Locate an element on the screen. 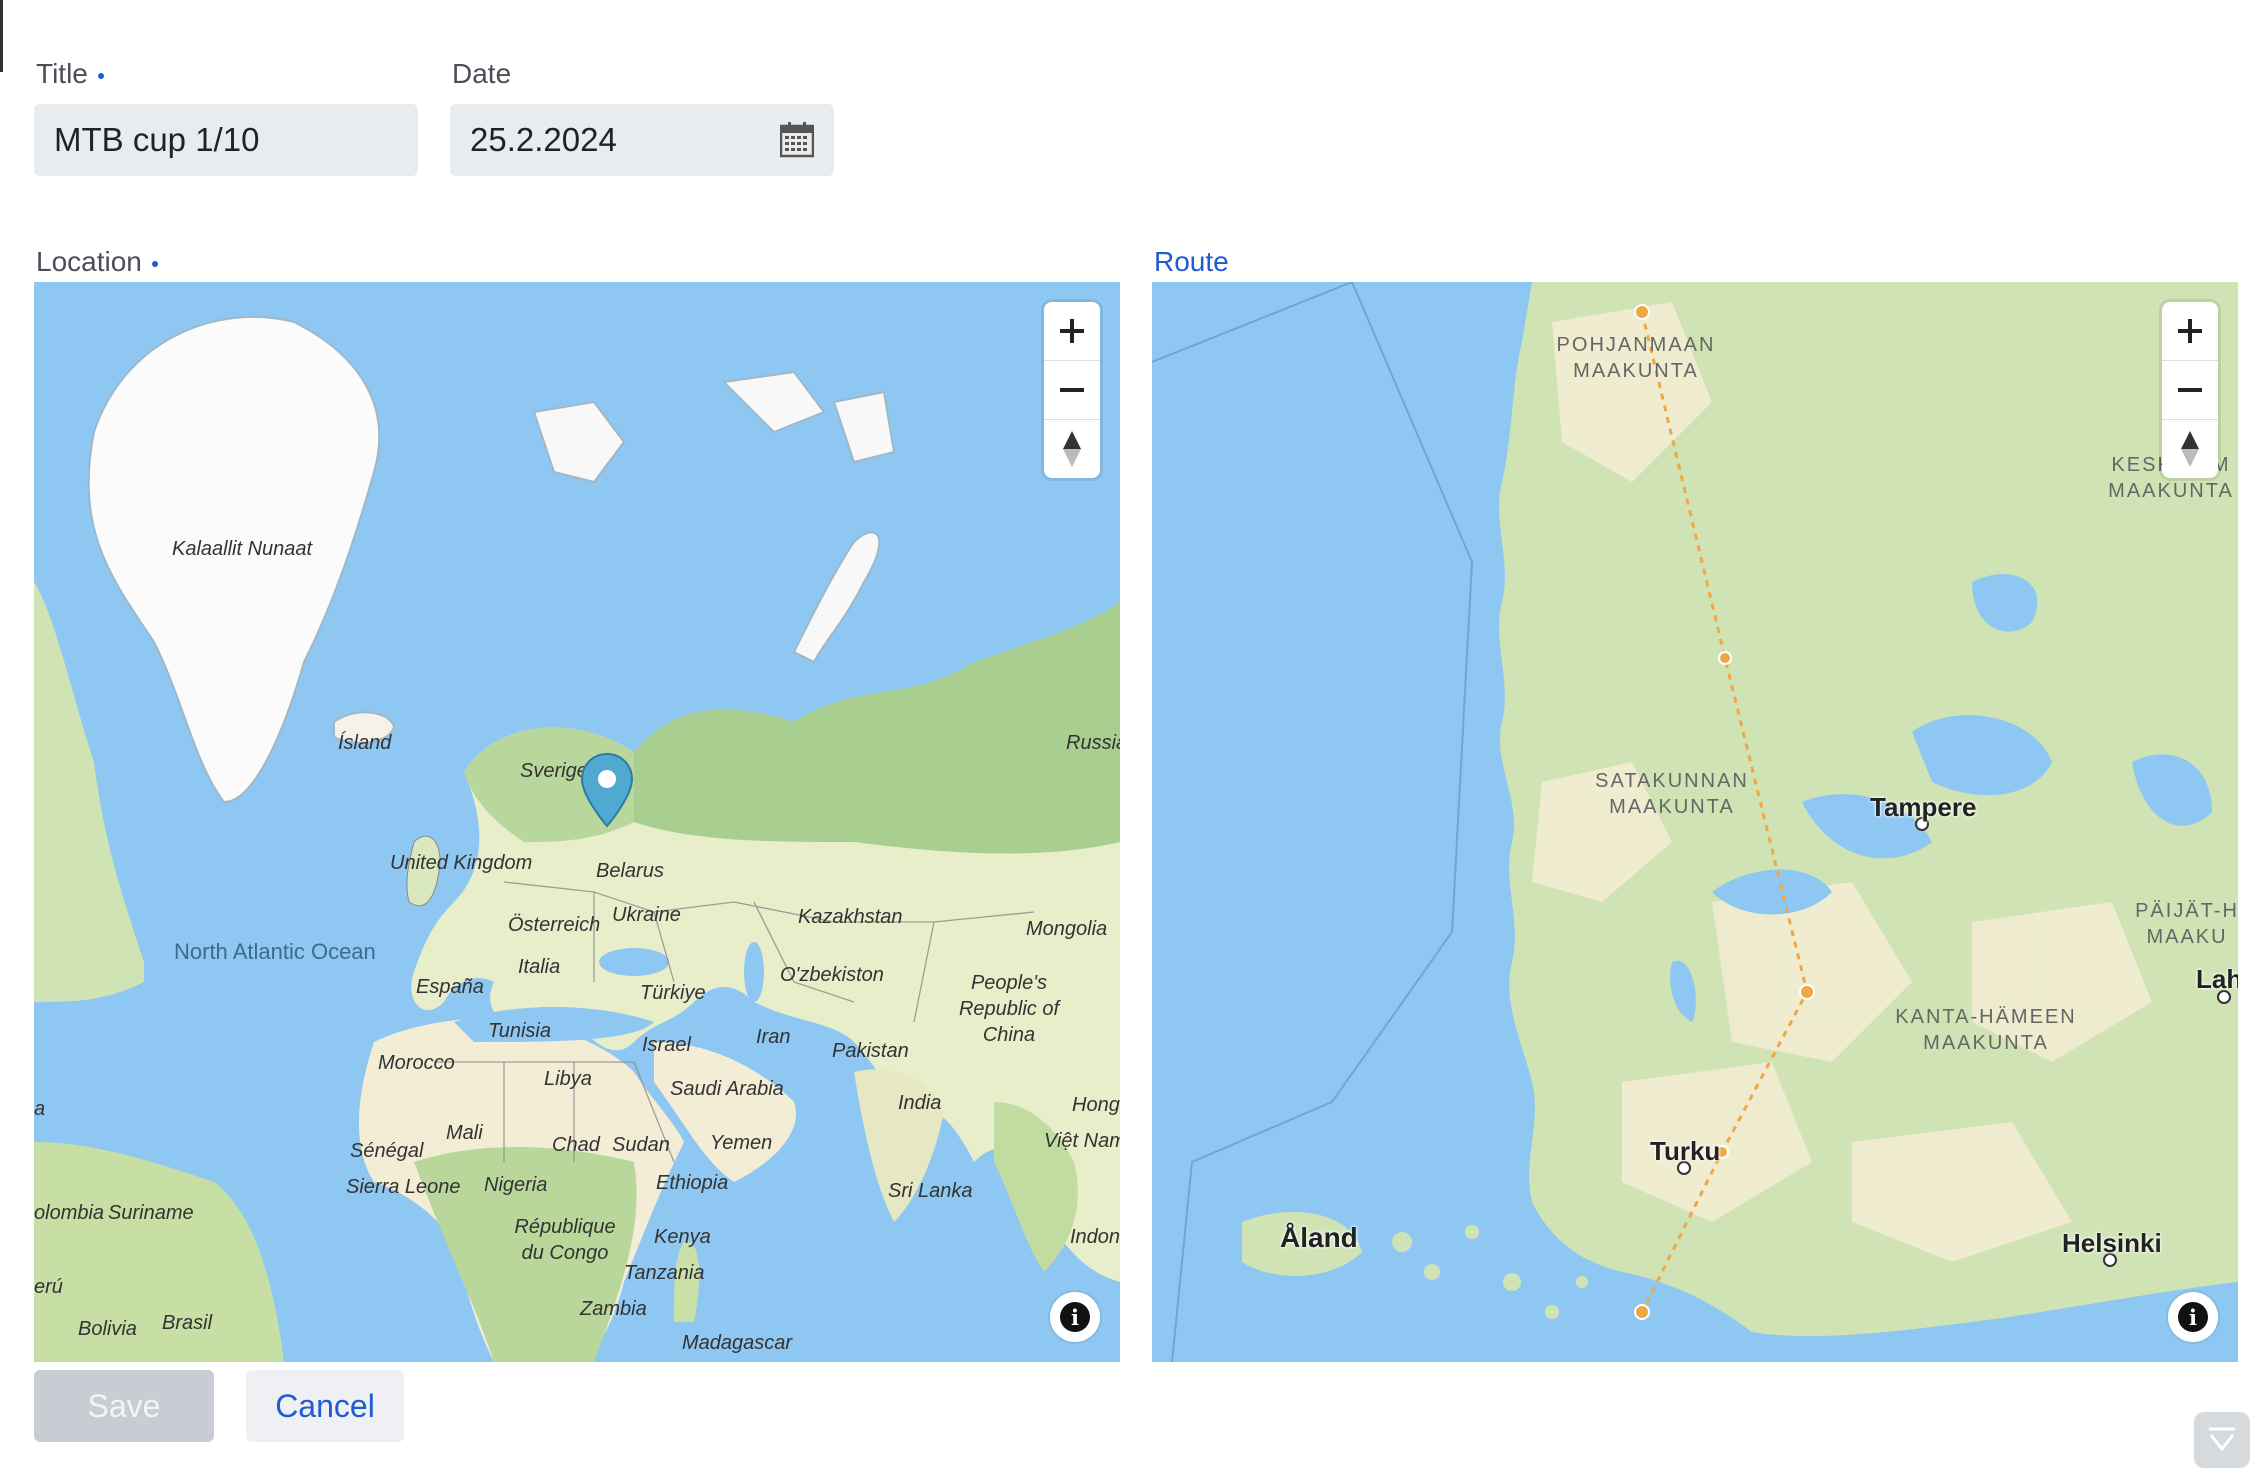 The width and height of the screenshot is (2268, 1478). label-mongolia: Mongolia is located at coordinates (1067, 929).